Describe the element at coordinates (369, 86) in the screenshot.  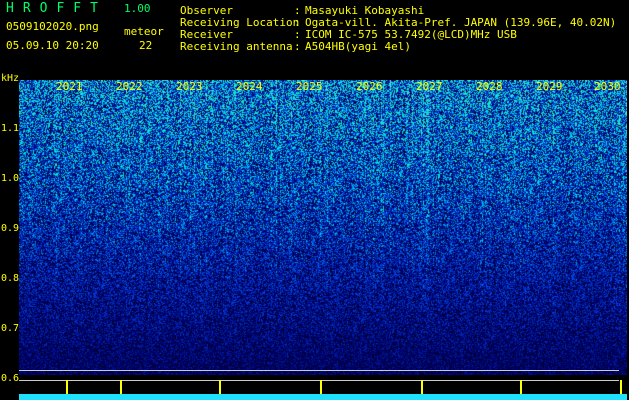
I see `time-tick-label: 2026` at that location.